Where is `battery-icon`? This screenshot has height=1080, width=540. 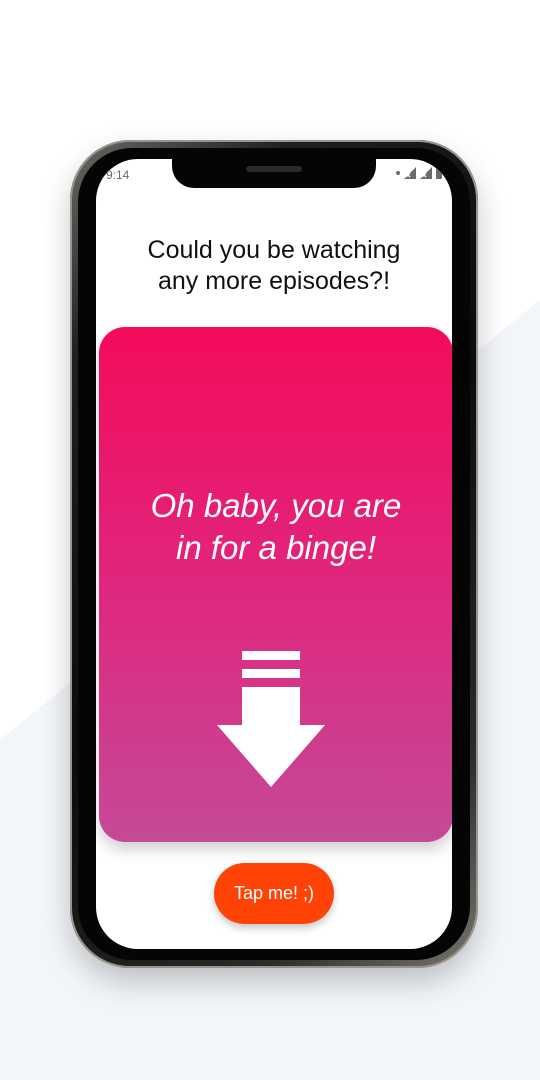 battery-icon is located at coordinates (439, 173).